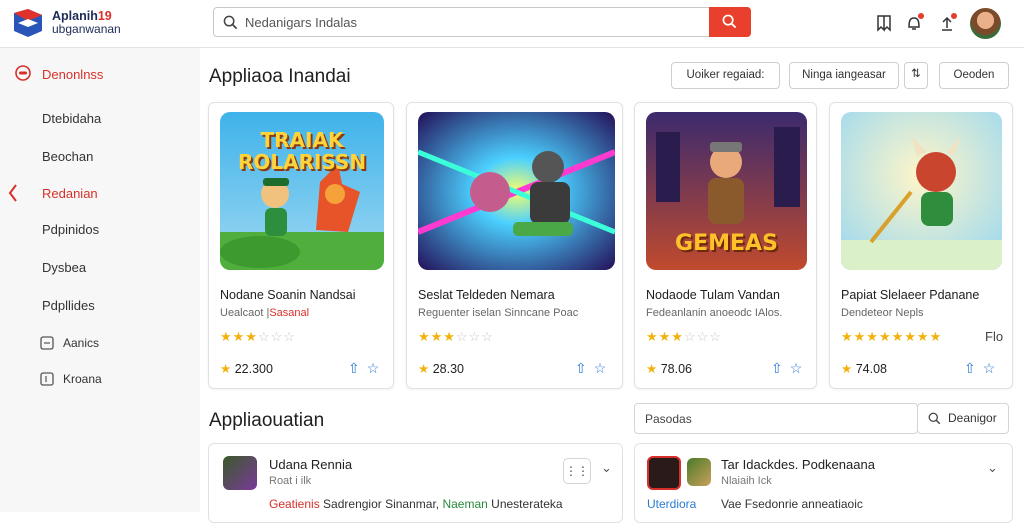  I want to click on search-input: Nedanigars Indalas, so click(301, 22).